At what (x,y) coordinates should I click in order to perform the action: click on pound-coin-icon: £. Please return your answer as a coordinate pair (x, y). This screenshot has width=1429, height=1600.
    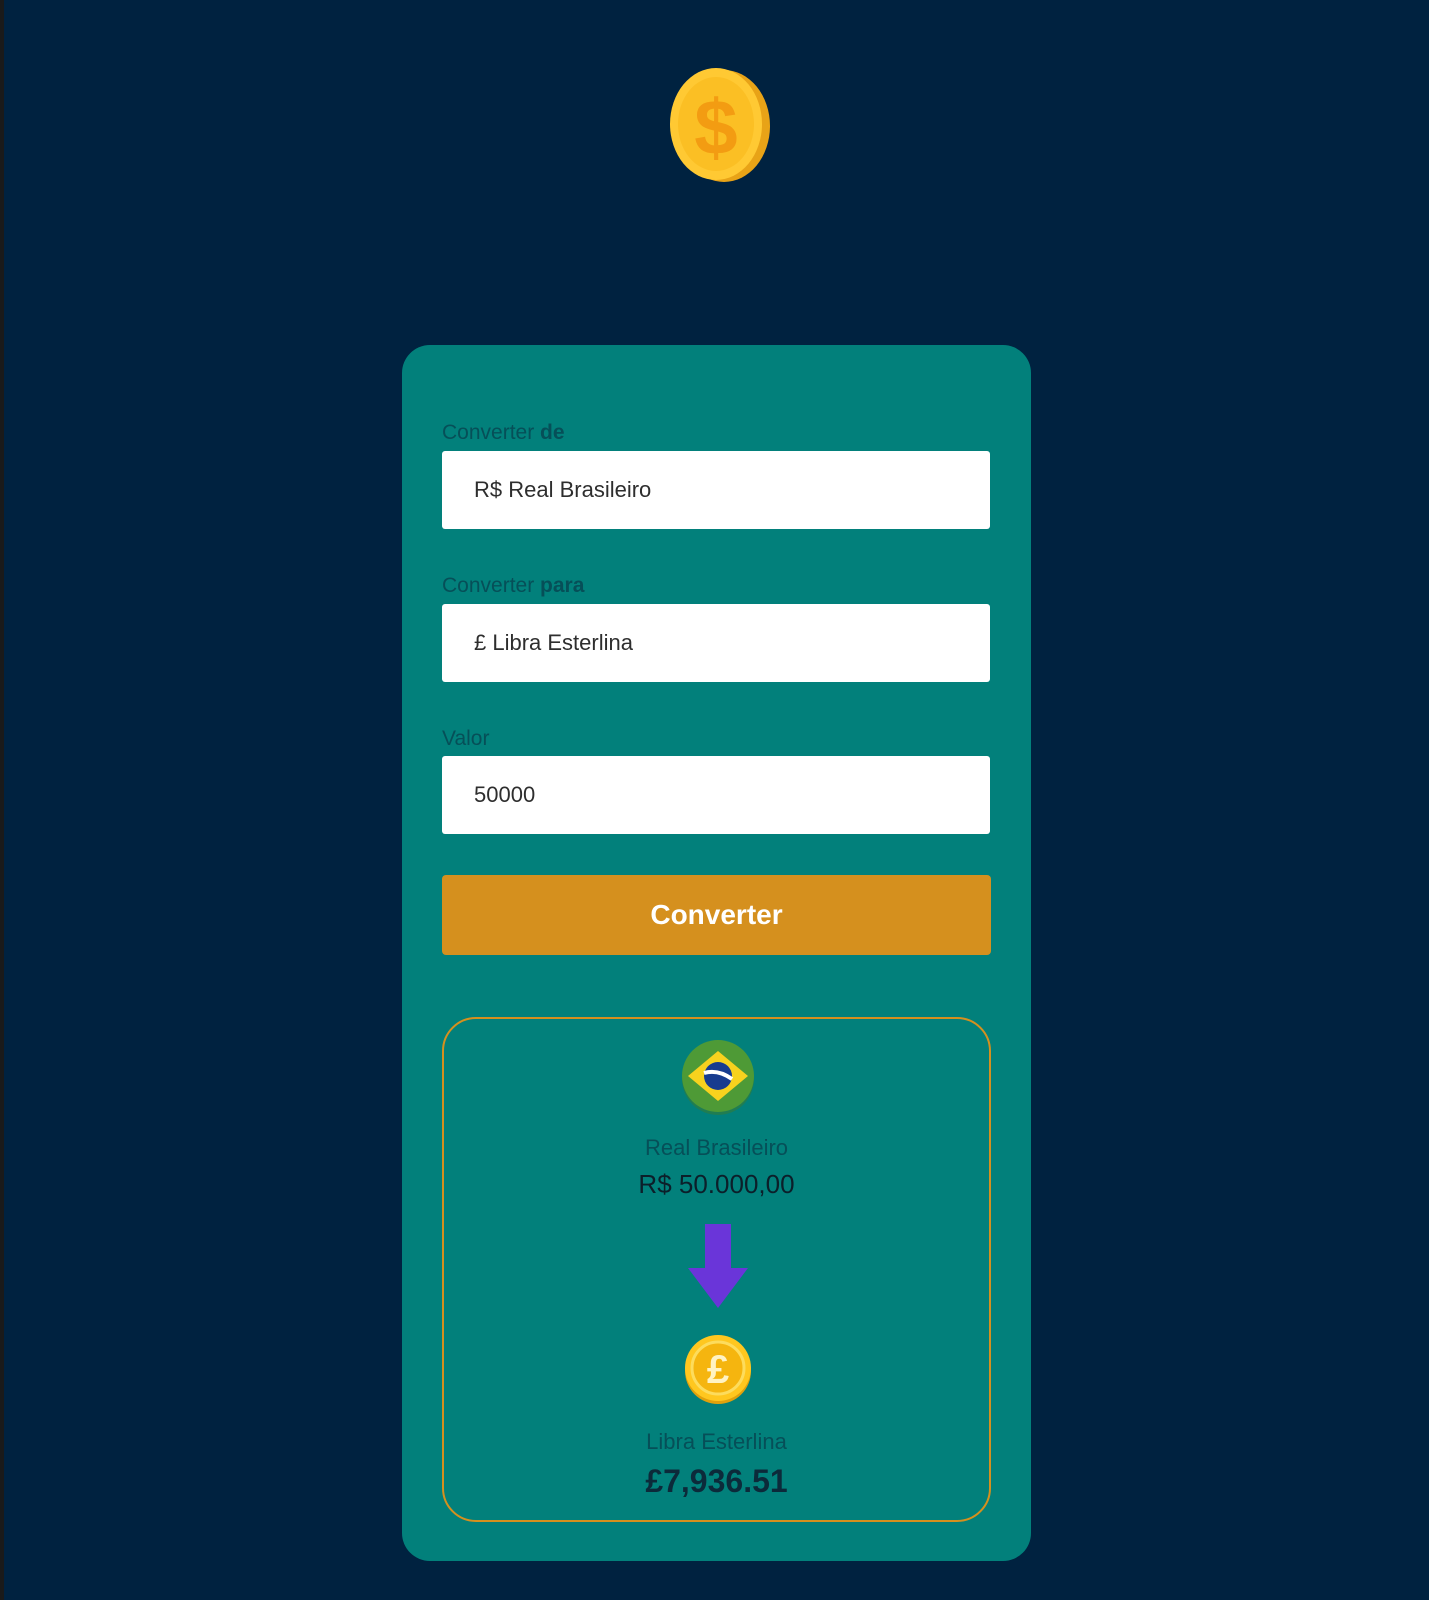
    Looking at the image, I should click on (718, 1369).